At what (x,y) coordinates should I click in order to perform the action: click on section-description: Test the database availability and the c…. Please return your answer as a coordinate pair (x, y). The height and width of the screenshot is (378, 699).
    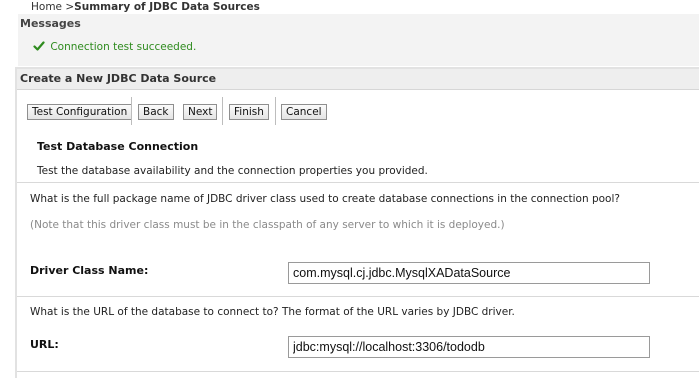
    Looking at the image, I should click on (232, 171).